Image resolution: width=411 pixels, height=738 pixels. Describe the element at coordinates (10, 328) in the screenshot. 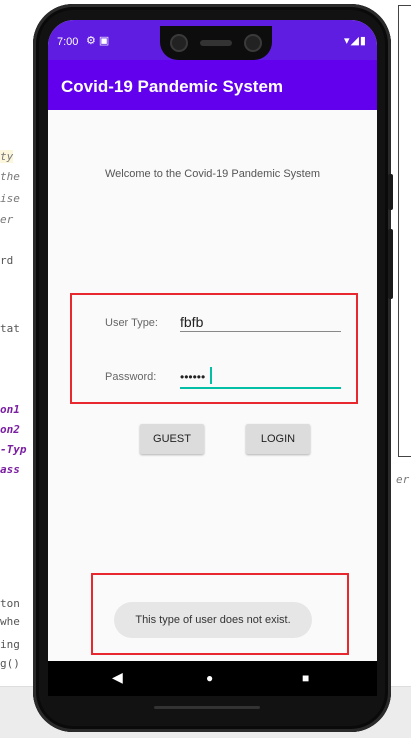

I see `ide-code-fragment: tat` at that location.